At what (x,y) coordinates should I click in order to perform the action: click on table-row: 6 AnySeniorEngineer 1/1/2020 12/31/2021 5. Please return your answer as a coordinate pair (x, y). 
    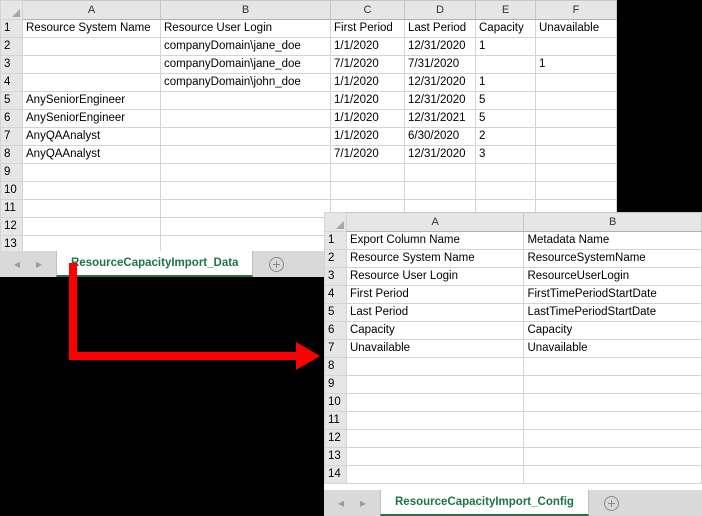
    Looking at the image, I should click on (308, 118).